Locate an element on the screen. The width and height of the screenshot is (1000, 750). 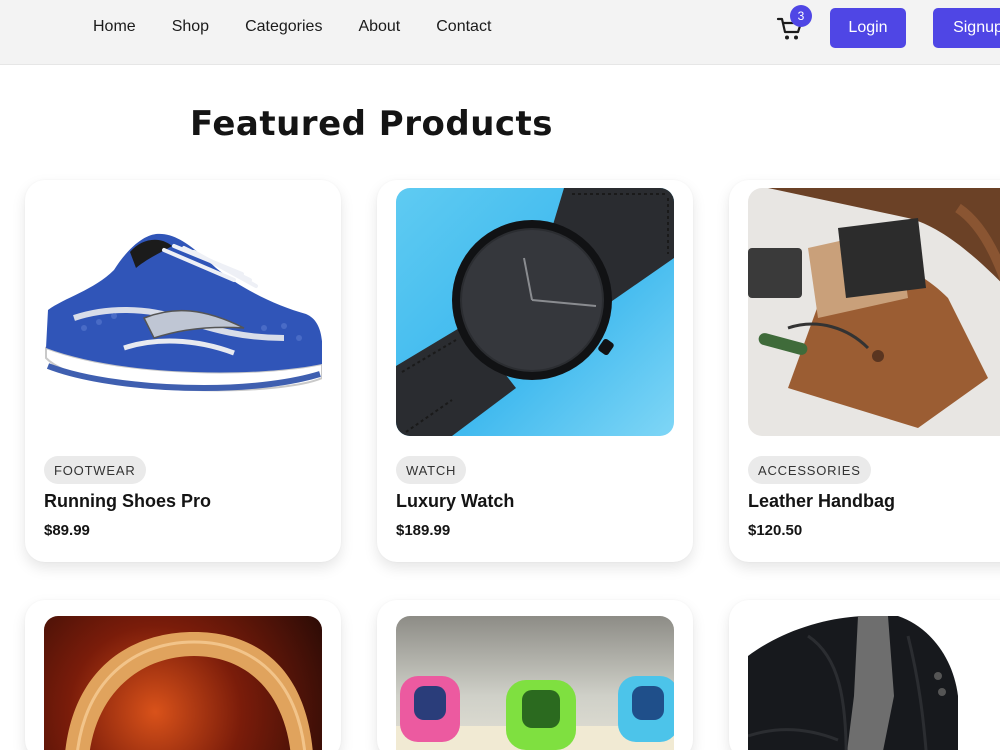
cart-count-badge: 3 is located at coordinates (801, 16).